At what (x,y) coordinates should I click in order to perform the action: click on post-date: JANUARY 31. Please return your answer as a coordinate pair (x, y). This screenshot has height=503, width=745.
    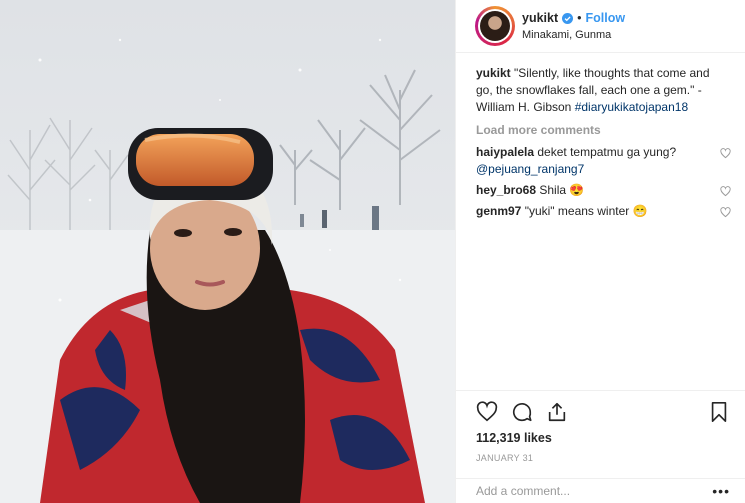
    Looking at the image, I should click on (505, 458).